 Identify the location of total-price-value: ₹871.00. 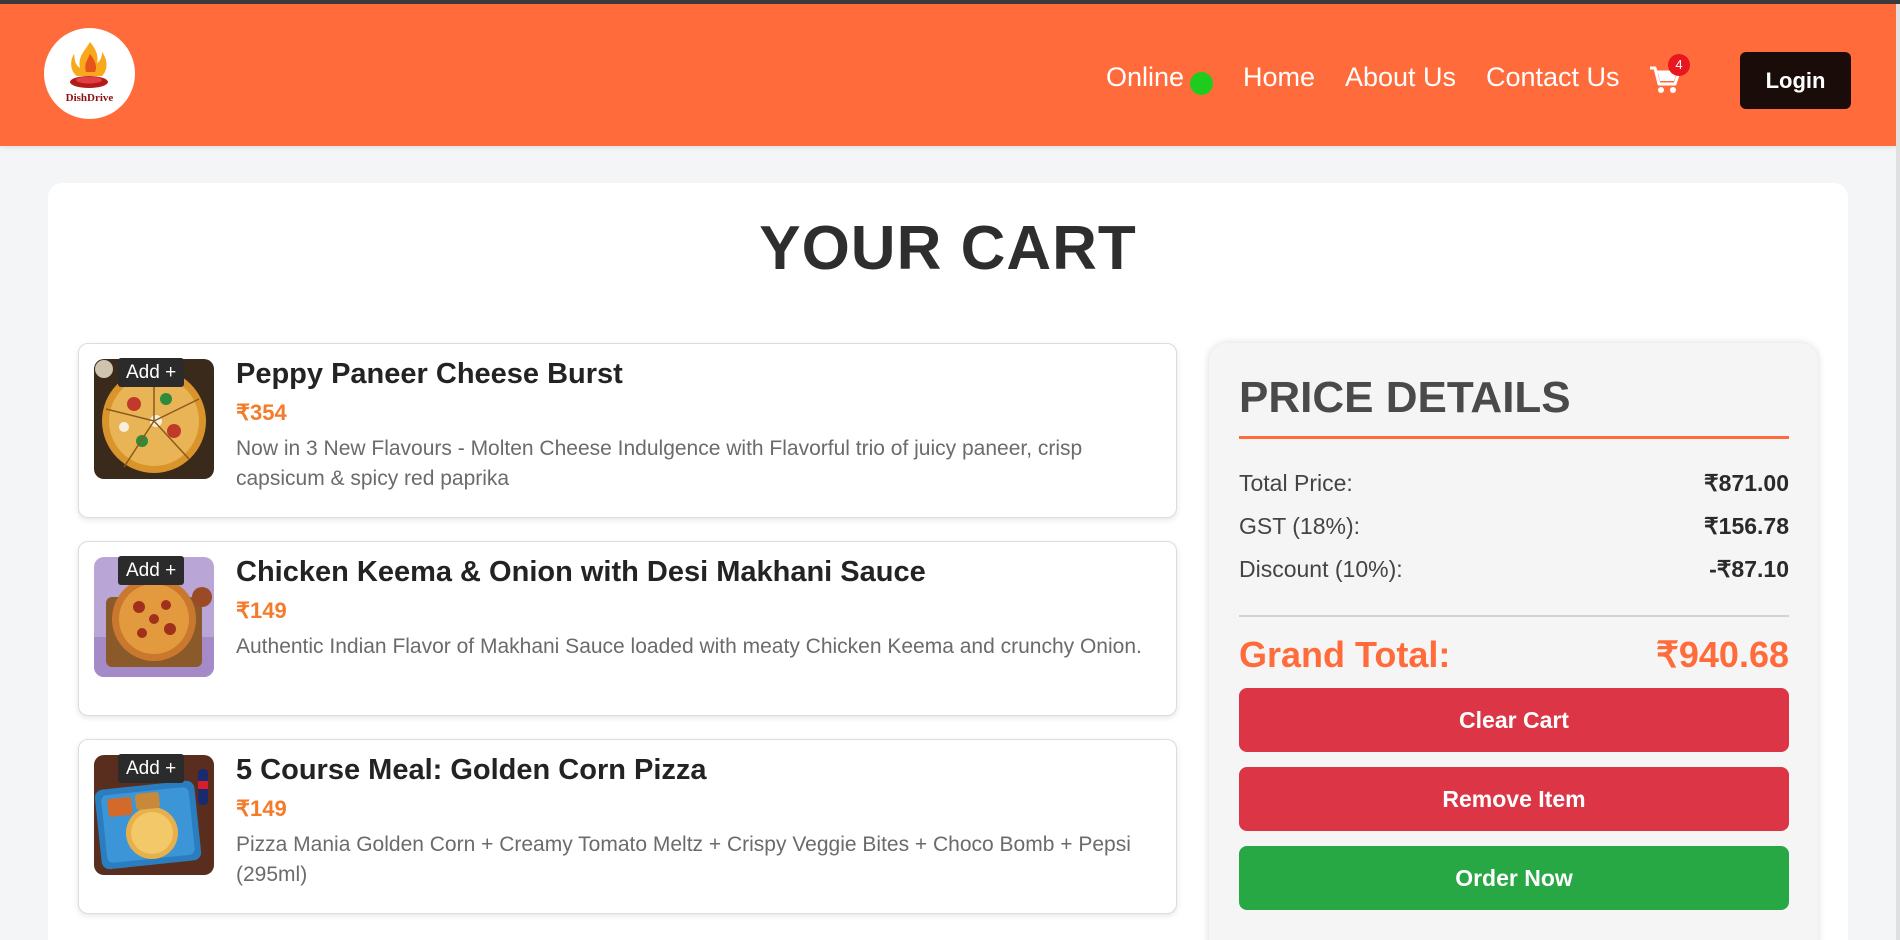
(1746, 483).